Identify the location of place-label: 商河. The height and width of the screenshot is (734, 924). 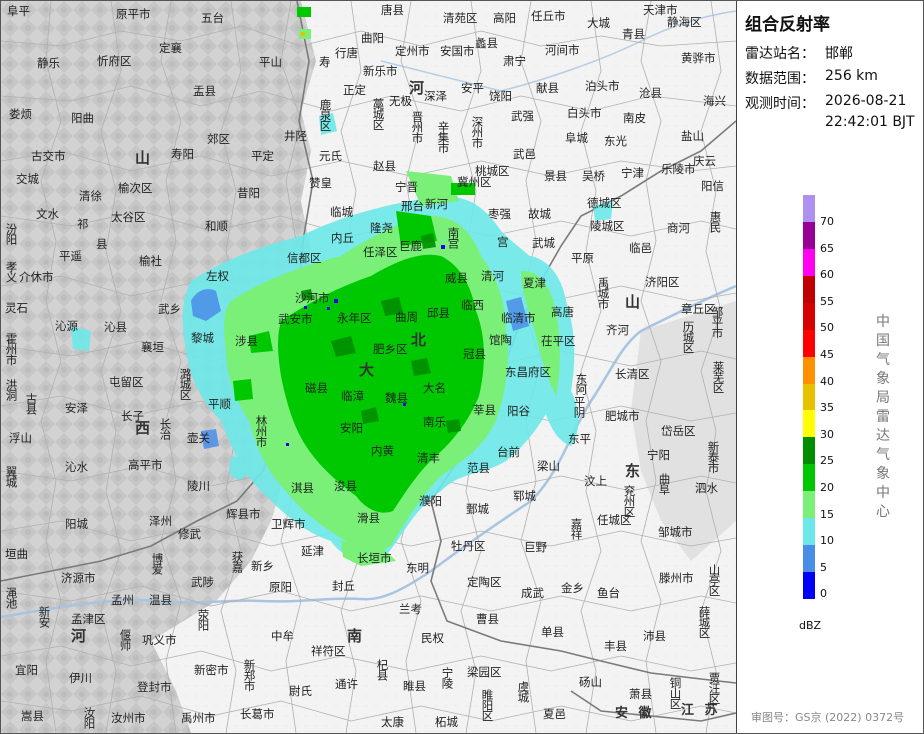
(678, 228).